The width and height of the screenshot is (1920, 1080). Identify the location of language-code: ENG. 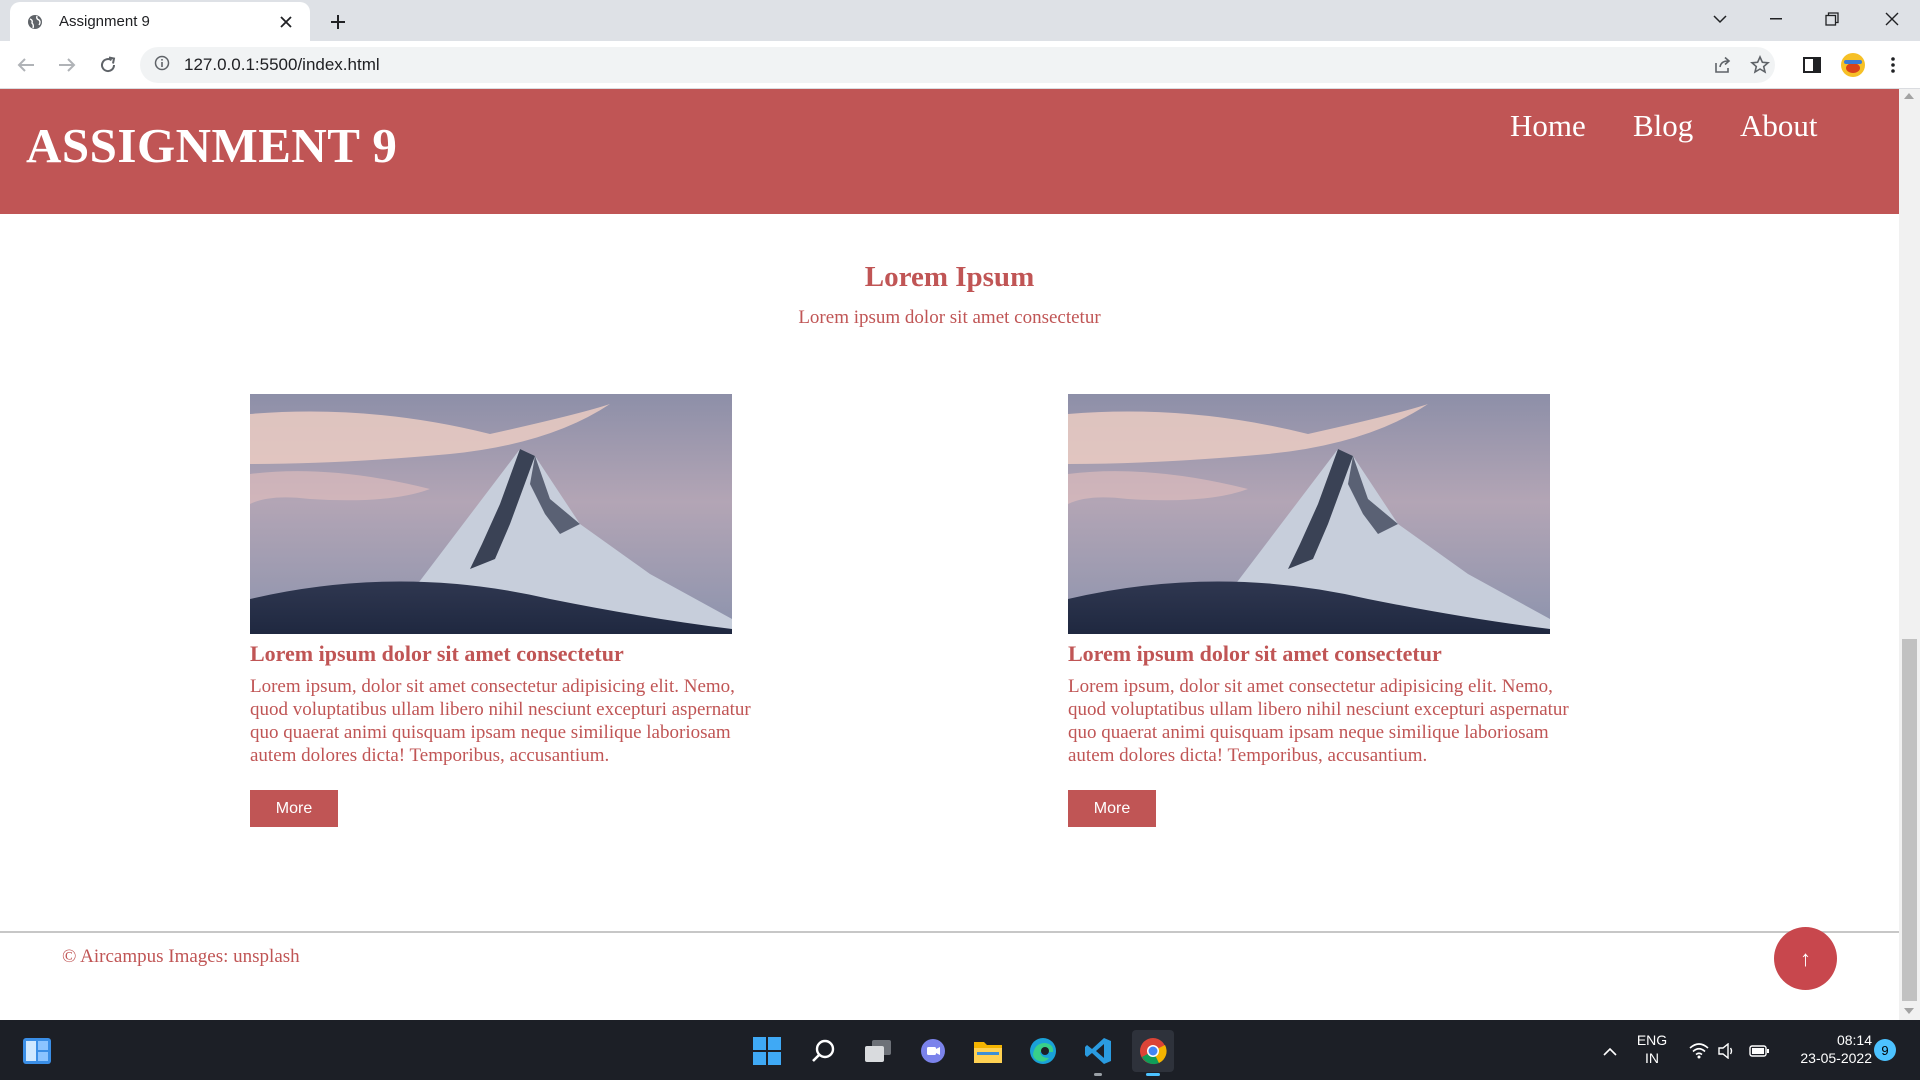
(1652, 1040).